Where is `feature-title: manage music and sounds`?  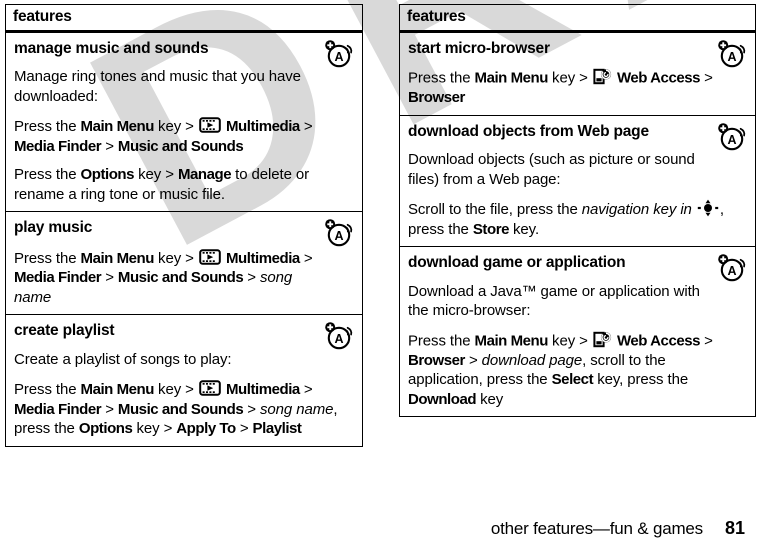
feature-title: manage music and sounds is located at coordinates (111, 48).